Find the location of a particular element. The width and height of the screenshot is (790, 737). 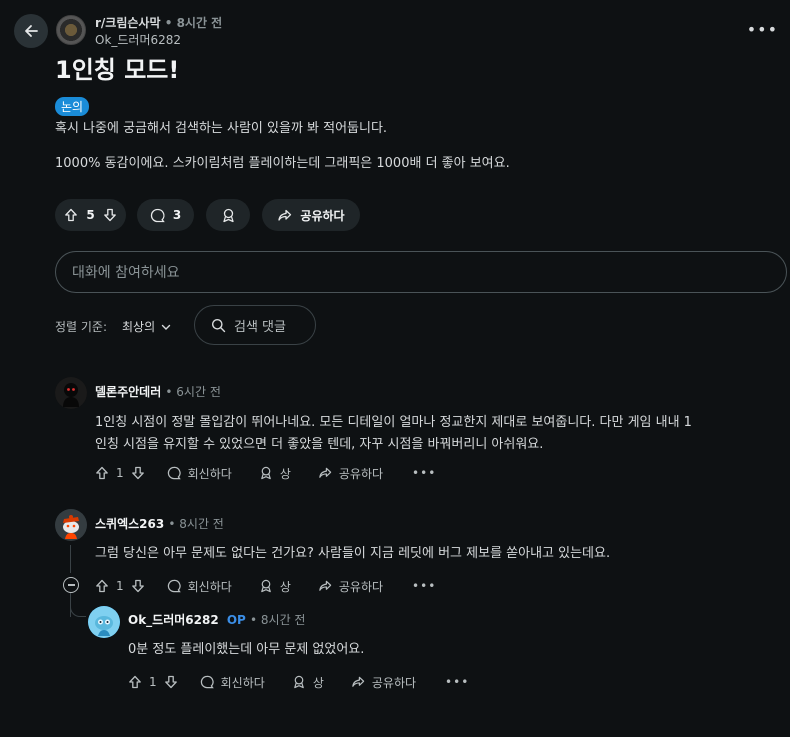

sort-dropdown: 최상의 is located at coordinates (146, 326).